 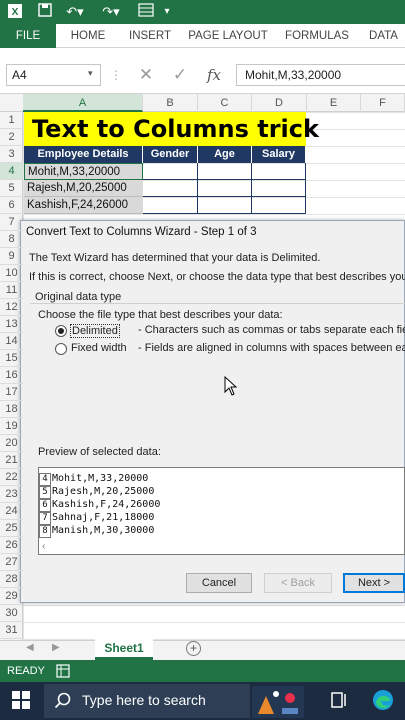 I want to click on row-header: 3, so click(x=11, y=154).